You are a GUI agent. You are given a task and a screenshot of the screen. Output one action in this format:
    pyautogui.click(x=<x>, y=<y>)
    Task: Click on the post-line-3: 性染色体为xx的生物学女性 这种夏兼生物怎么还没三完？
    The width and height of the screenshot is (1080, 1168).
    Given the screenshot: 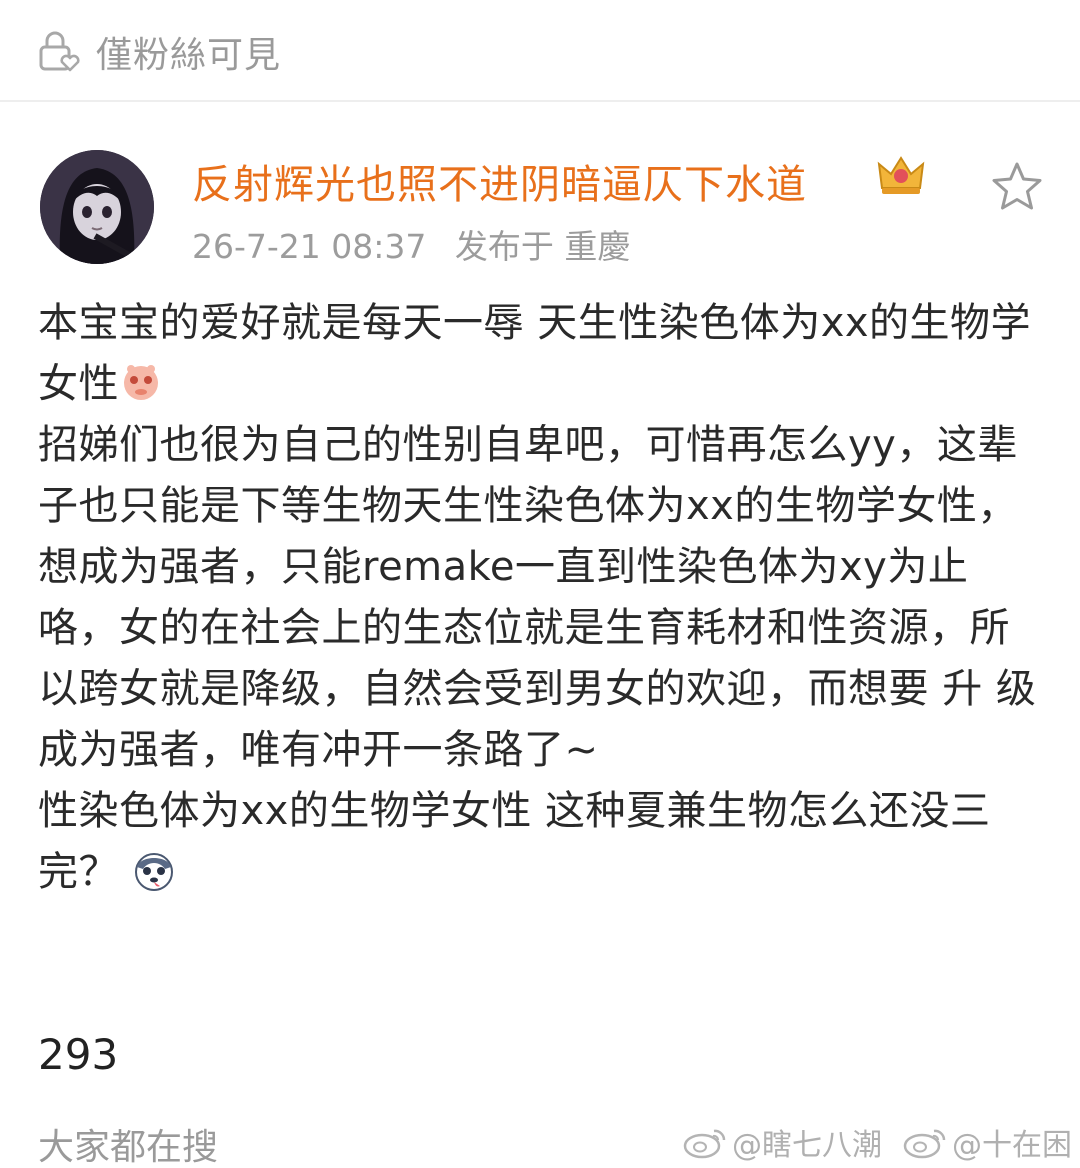 What is the action you would take?
    pyautogui.click(x=514, y=841)
    